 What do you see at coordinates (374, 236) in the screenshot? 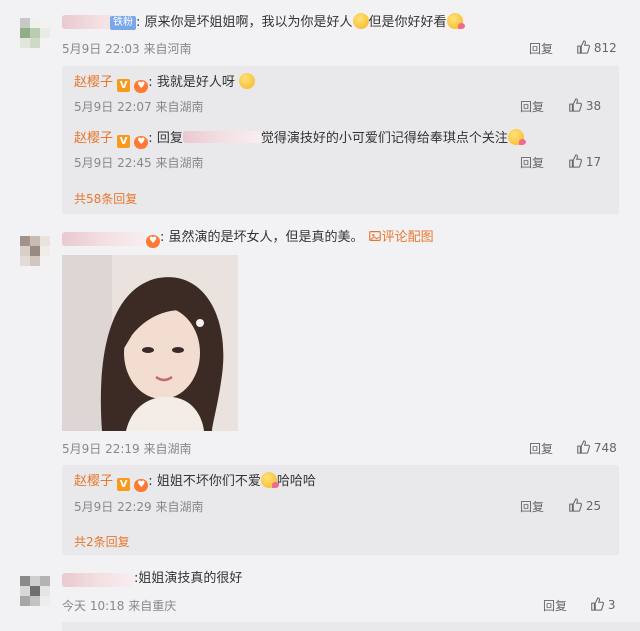
I see `image-icon` at bounding box center [374, 236].